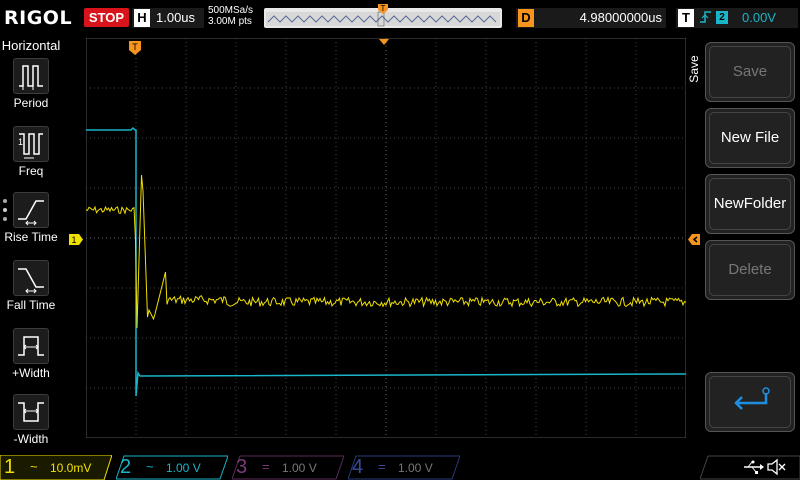  I want to click on delete-button: Delete, so click(750, 270).